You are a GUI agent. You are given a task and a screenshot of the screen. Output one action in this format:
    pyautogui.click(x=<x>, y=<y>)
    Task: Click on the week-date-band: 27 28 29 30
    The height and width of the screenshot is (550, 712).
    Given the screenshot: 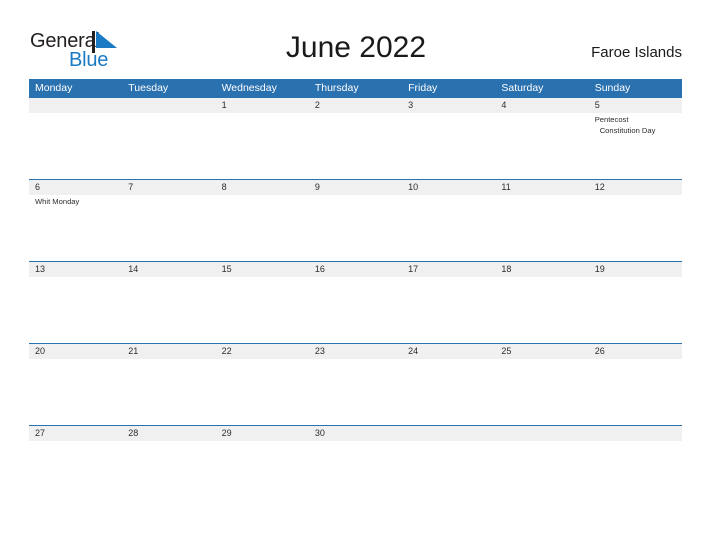 What is the action you would take?
    pyautogui.click(x=355, y=433)
    